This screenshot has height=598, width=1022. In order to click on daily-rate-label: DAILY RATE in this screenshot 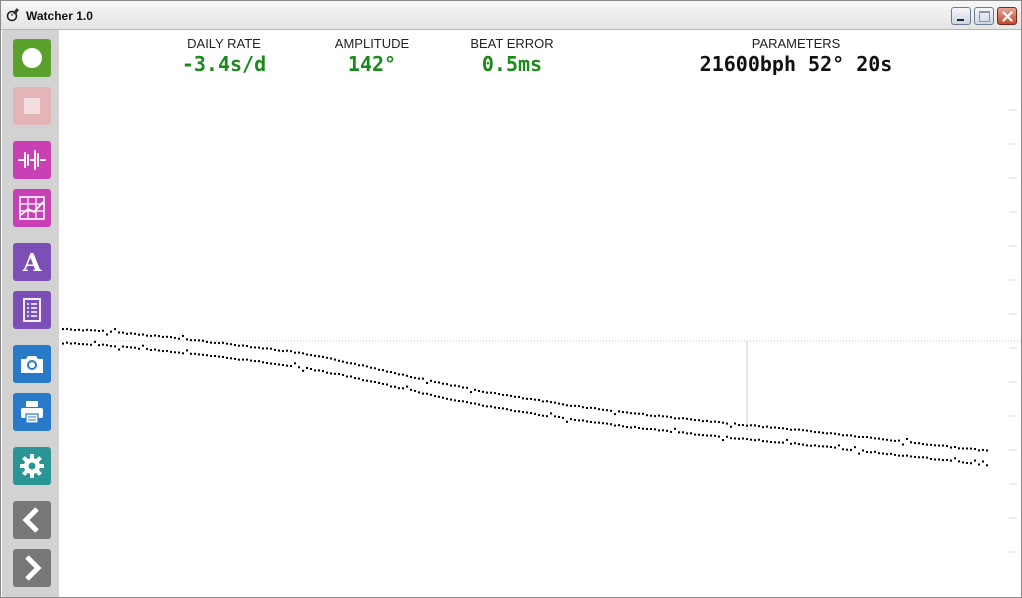, I will do `click(224, 43)`.